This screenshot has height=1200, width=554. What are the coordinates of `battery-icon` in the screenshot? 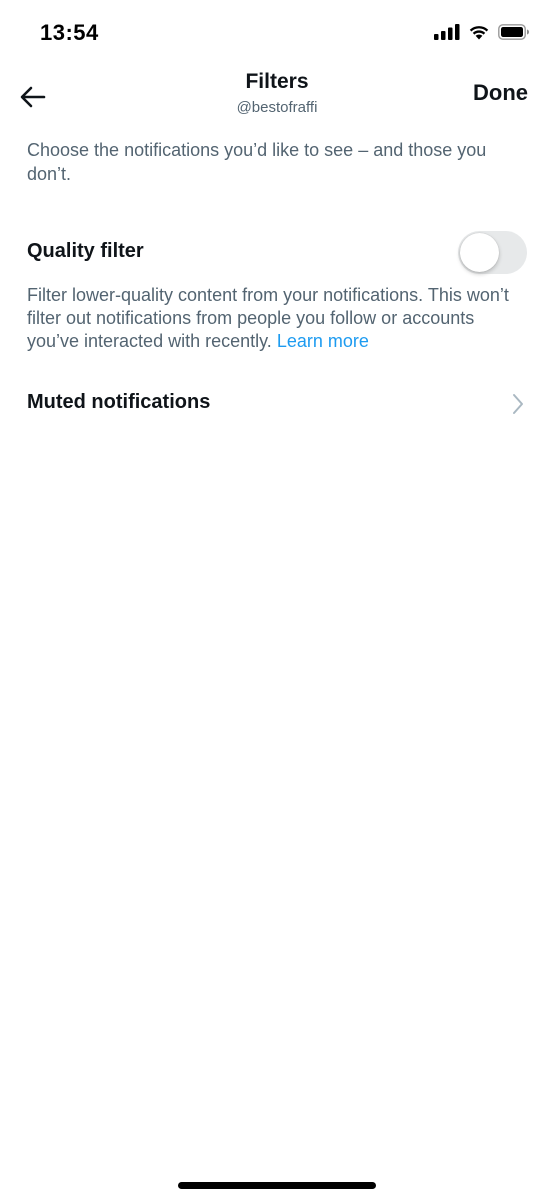 It's located at (513, 32).